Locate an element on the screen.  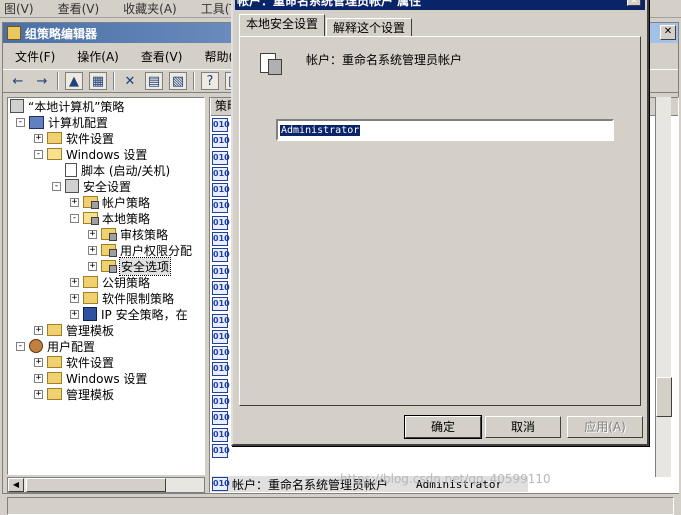
watermark: https://blog.csdn.net/qq_40599110 is located at coordinates (445, 479).